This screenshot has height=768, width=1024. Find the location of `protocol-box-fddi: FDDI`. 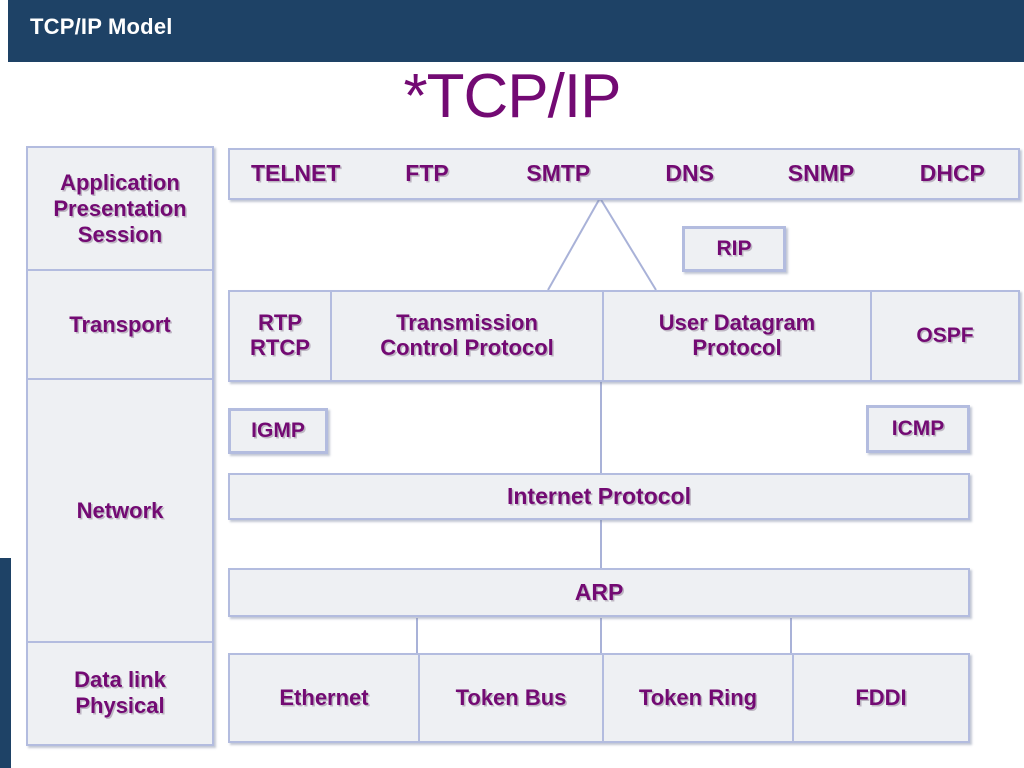

protocol-box-fddi: FDDI is located at coordinates (880, 698).